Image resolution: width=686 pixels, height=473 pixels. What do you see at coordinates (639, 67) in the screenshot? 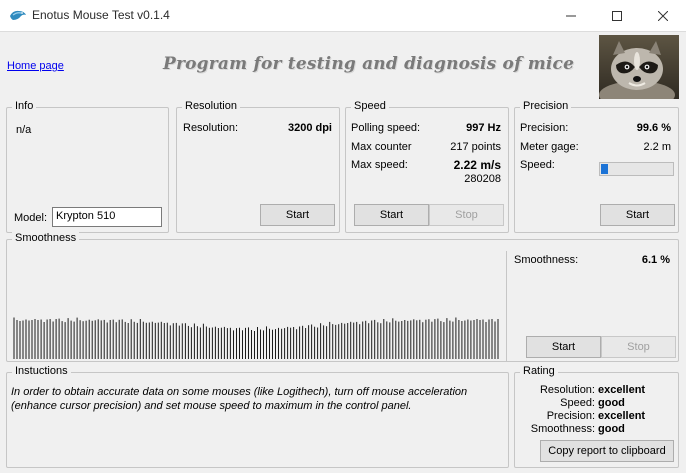
I see `raccoon-photo` at bounding box center [639, 67].